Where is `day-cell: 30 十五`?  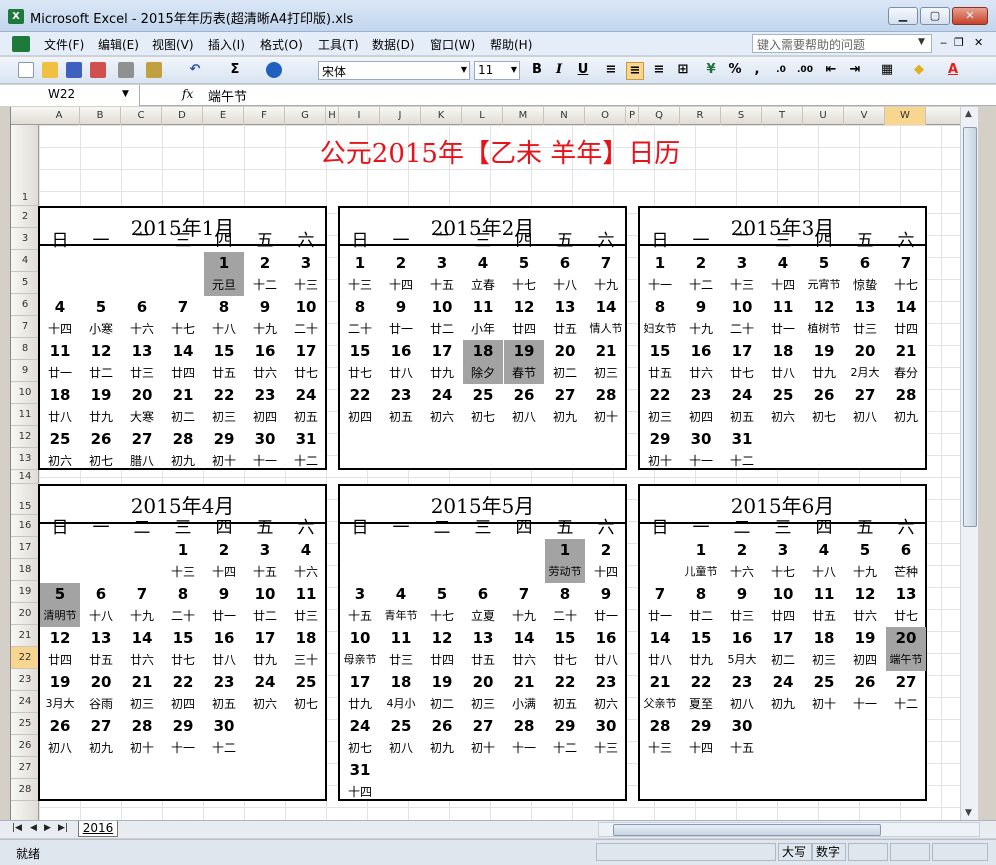
day-cell: 30 十五 is located at coordinates (742, 737).